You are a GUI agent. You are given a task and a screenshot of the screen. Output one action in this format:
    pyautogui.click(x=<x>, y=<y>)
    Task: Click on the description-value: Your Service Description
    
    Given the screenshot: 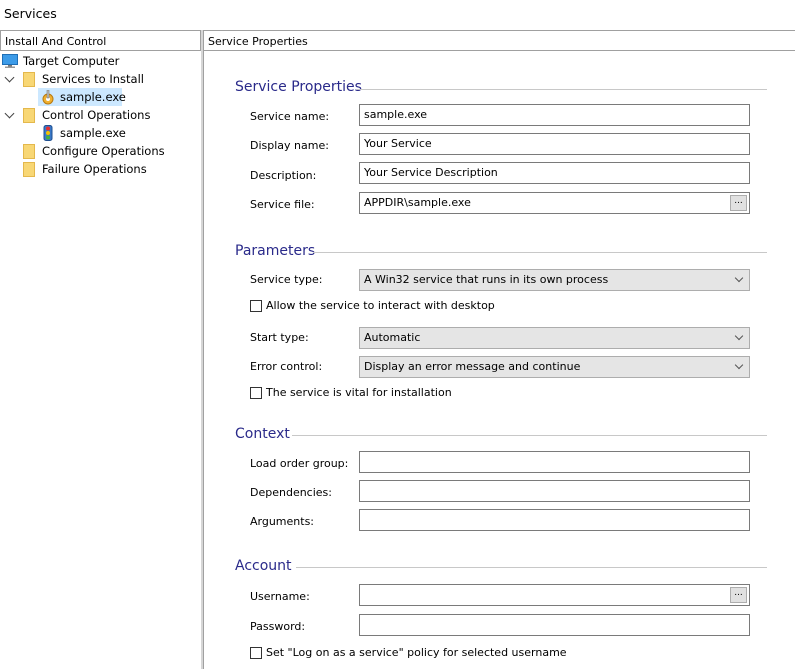 What is the action you would take?
    pyautogui.click(x=431, y=172)
    